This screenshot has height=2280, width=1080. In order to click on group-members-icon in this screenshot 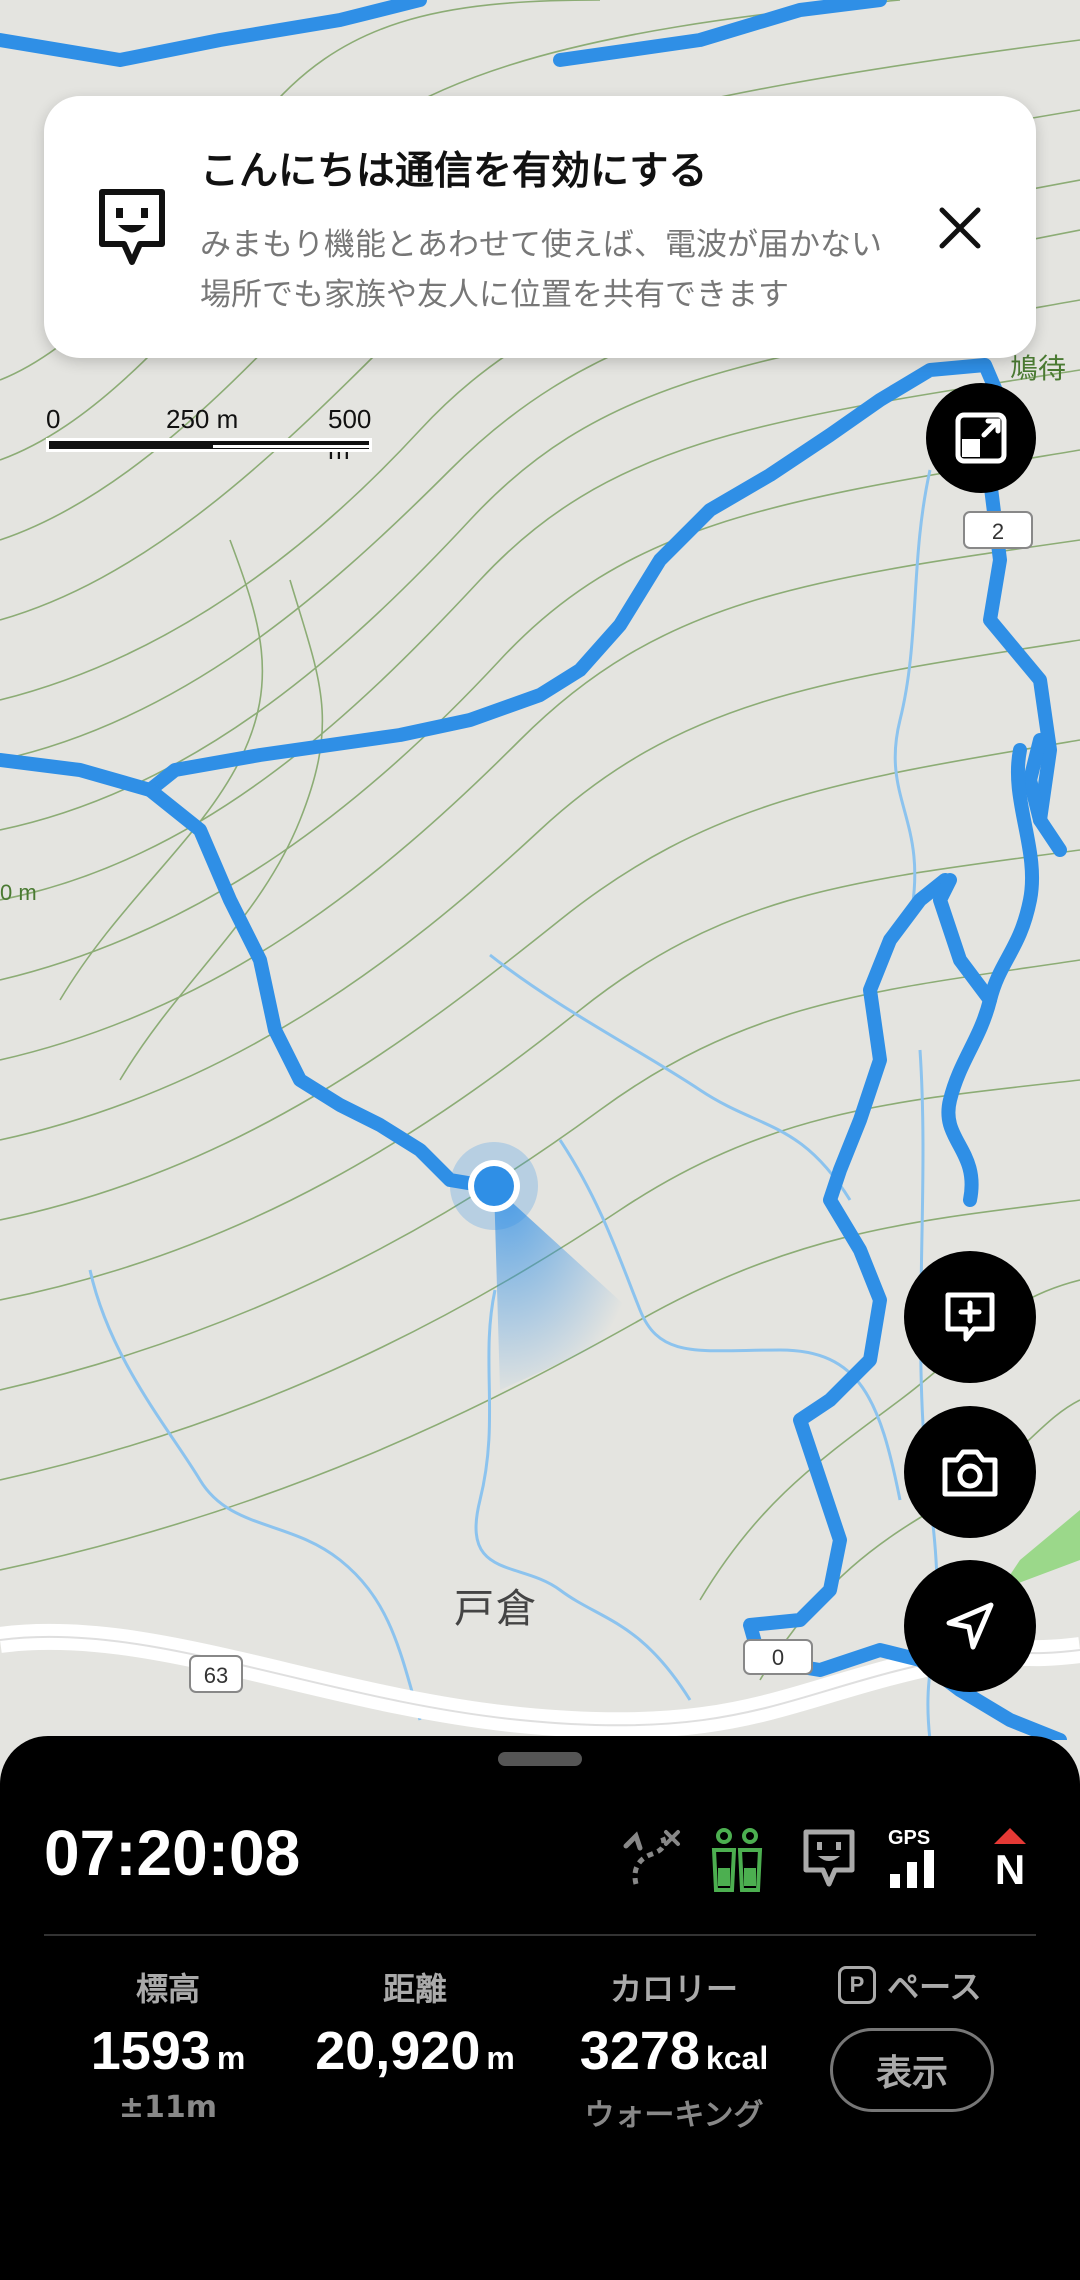, I will do `click(737, 1861)`.